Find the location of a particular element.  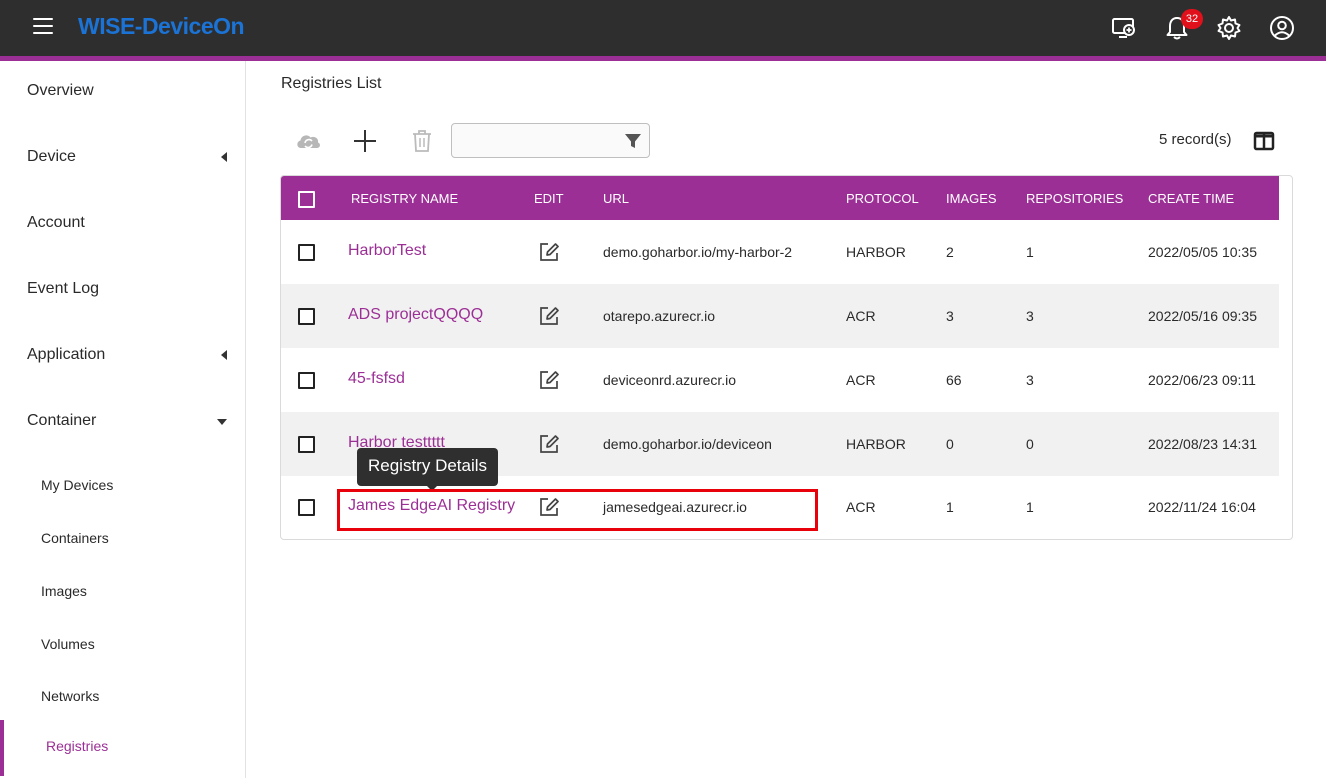

sidebar-subitem-volumes: Volumes is located at coordinates (122, 644).